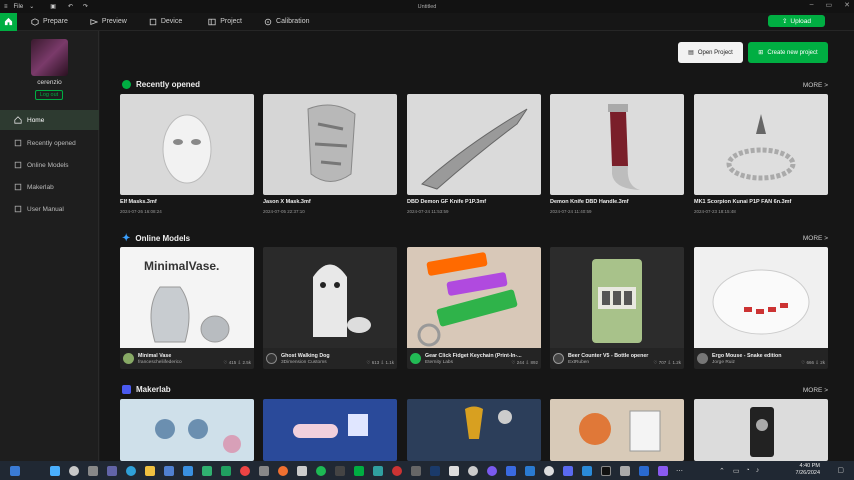 This screenshot has width=854, height=480. I want to click on teams-icon, so click(112, 470).